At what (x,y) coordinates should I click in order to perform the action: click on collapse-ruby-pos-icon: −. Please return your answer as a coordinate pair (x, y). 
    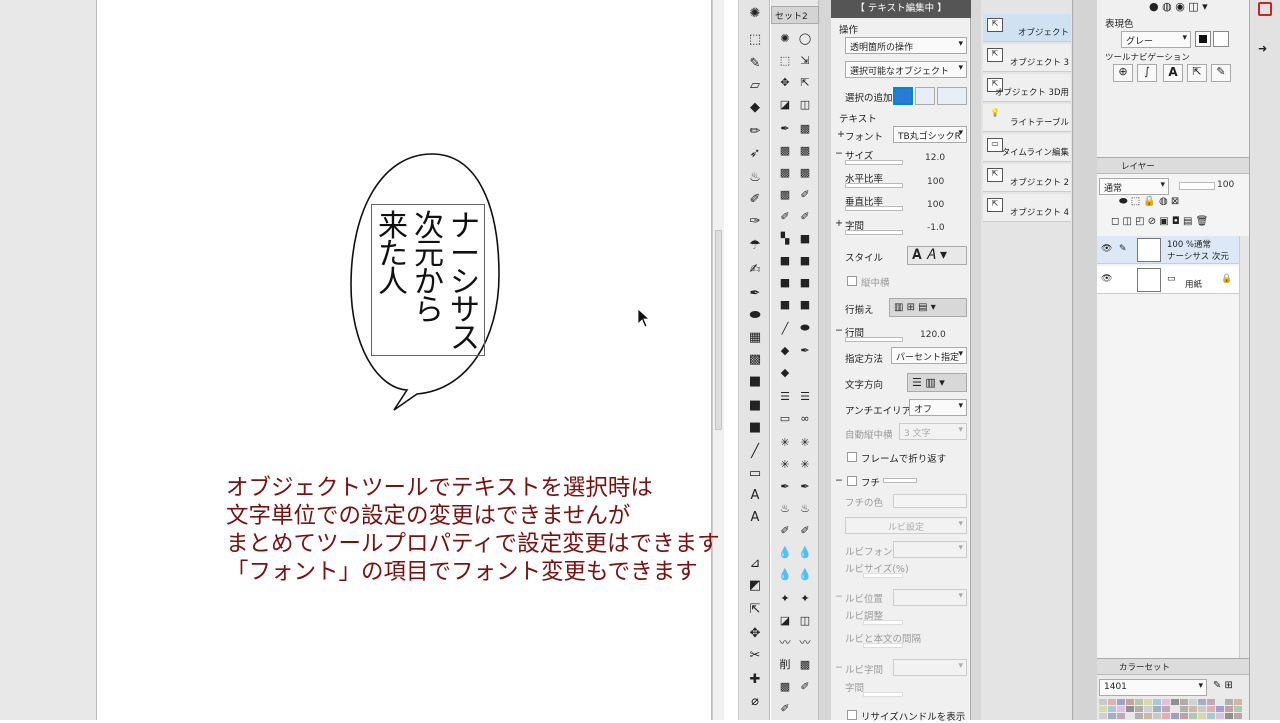
    Looking at the image, I should click on (839, 596).